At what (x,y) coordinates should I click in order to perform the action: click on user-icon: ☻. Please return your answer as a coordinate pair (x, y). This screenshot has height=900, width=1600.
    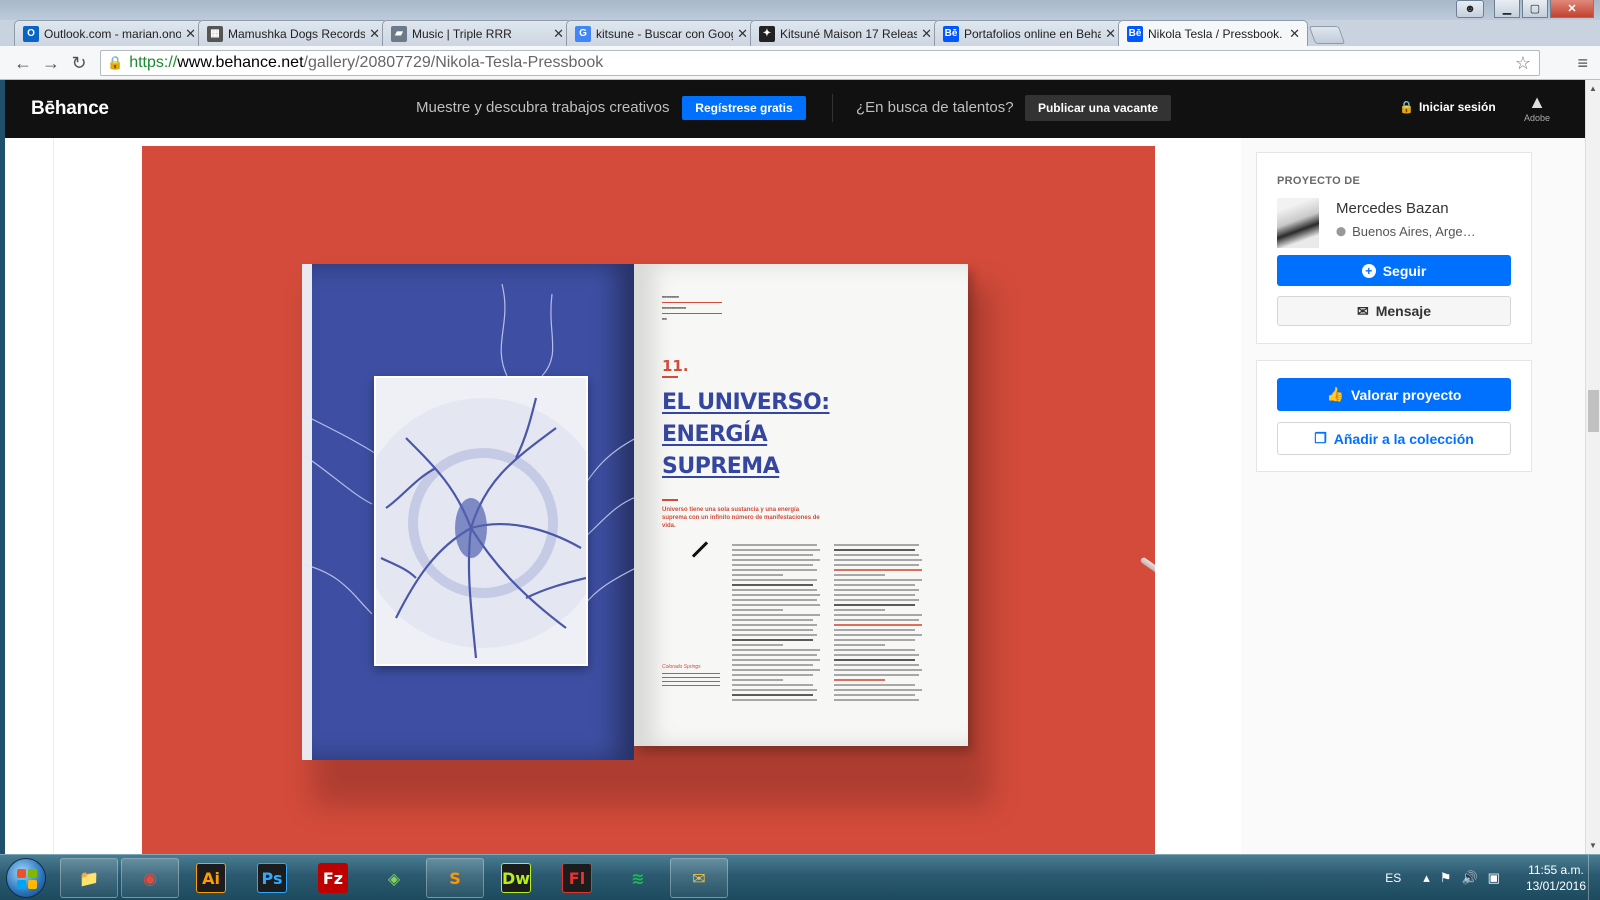
    Looking at the image, I should click on (1470, 9).